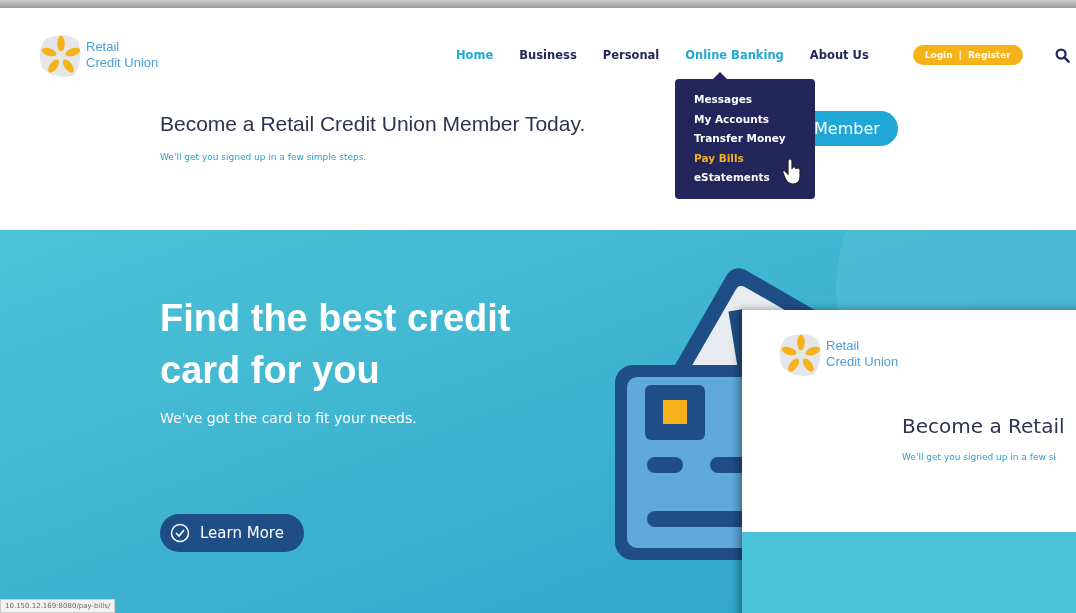 The image size is (1076, 613). Describe the element at coordinates (548, 55) in the screenshot. I see `nav-link: Business` at that location.